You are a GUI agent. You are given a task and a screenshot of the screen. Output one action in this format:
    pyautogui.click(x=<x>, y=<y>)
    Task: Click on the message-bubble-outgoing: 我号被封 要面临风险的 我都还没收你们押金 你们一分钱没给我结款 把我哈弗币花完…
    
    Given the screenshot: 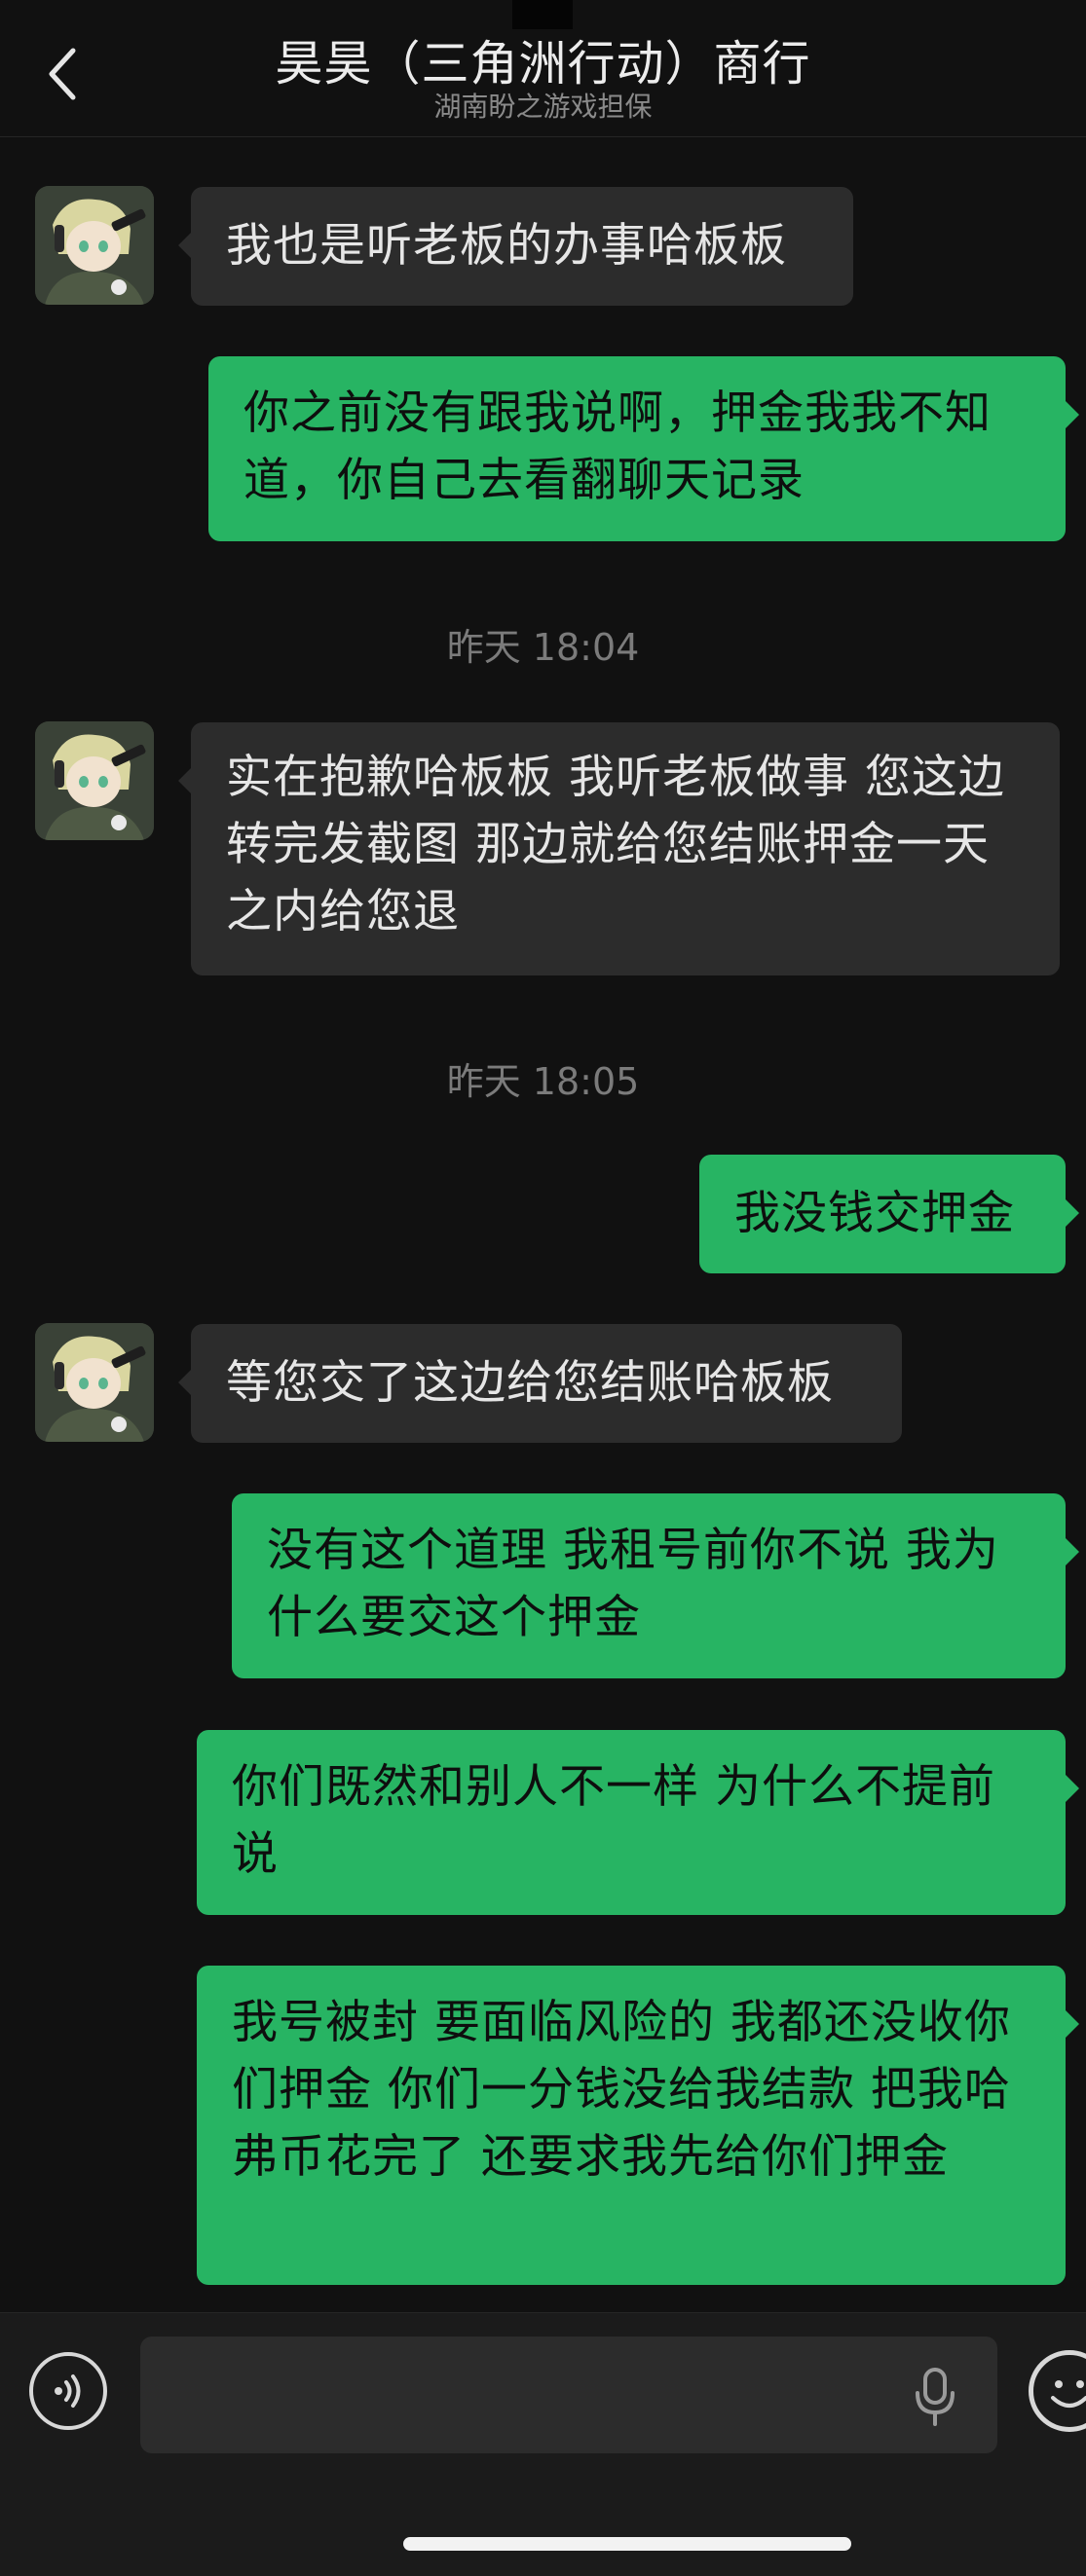 What is the action you would take?
    pyautogui.click(x=631, y=2125)
    